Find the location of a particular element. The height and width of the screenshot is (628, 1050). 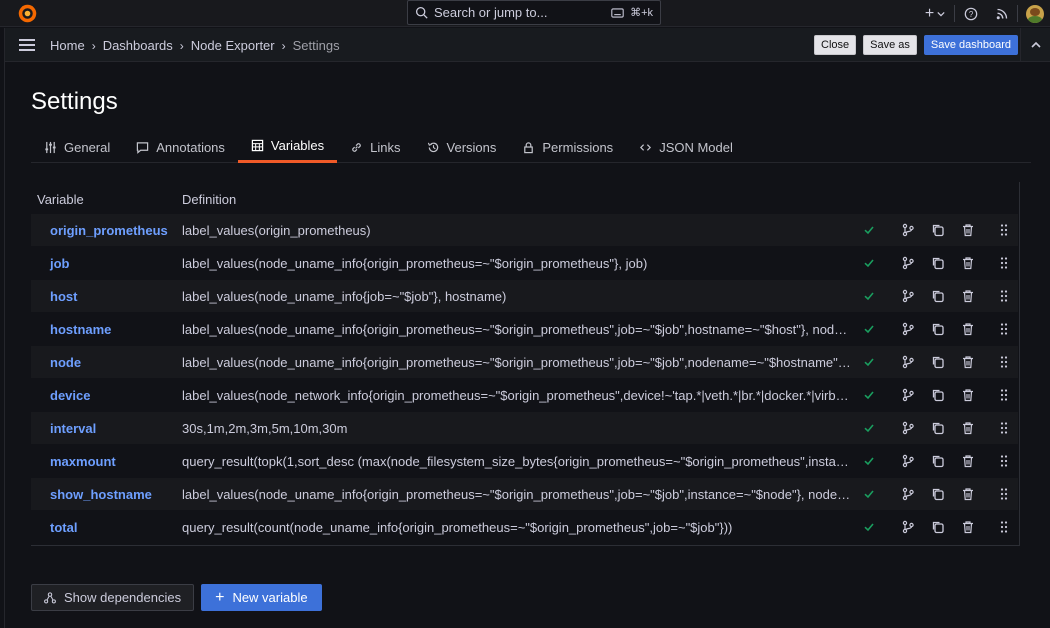

column-header-definition: Definition is located at coordinates (209, 199).